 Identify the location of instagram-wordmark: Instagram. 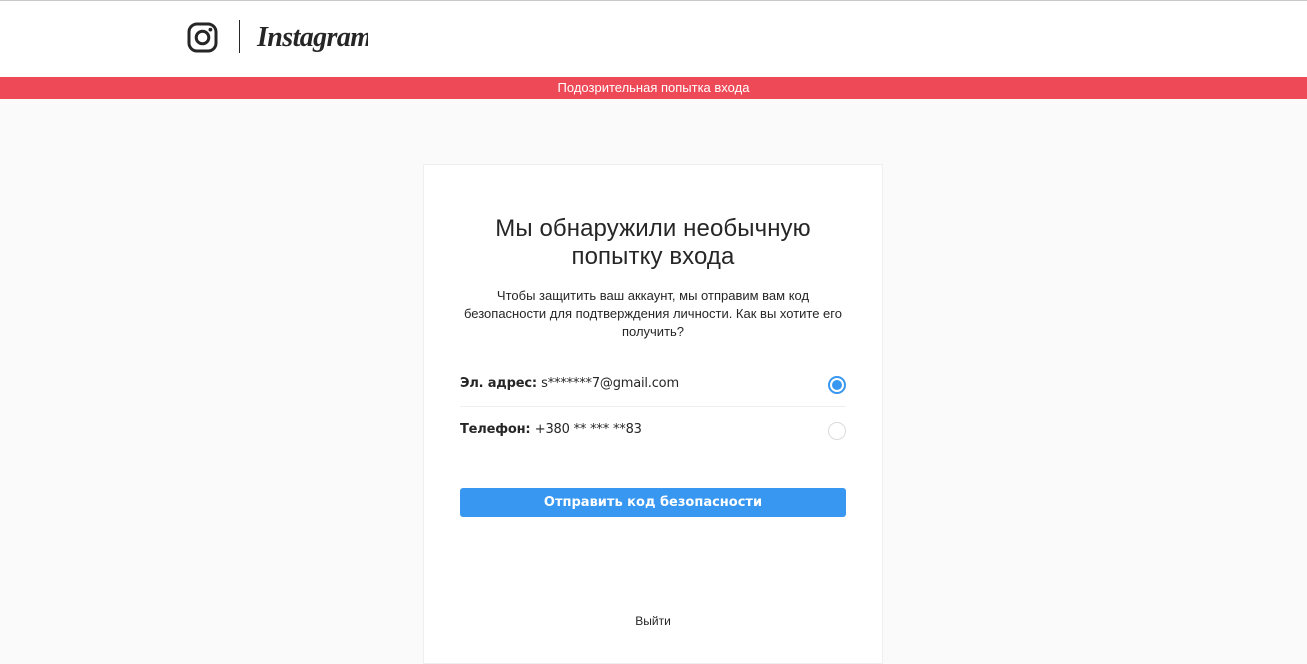
(312, 38).